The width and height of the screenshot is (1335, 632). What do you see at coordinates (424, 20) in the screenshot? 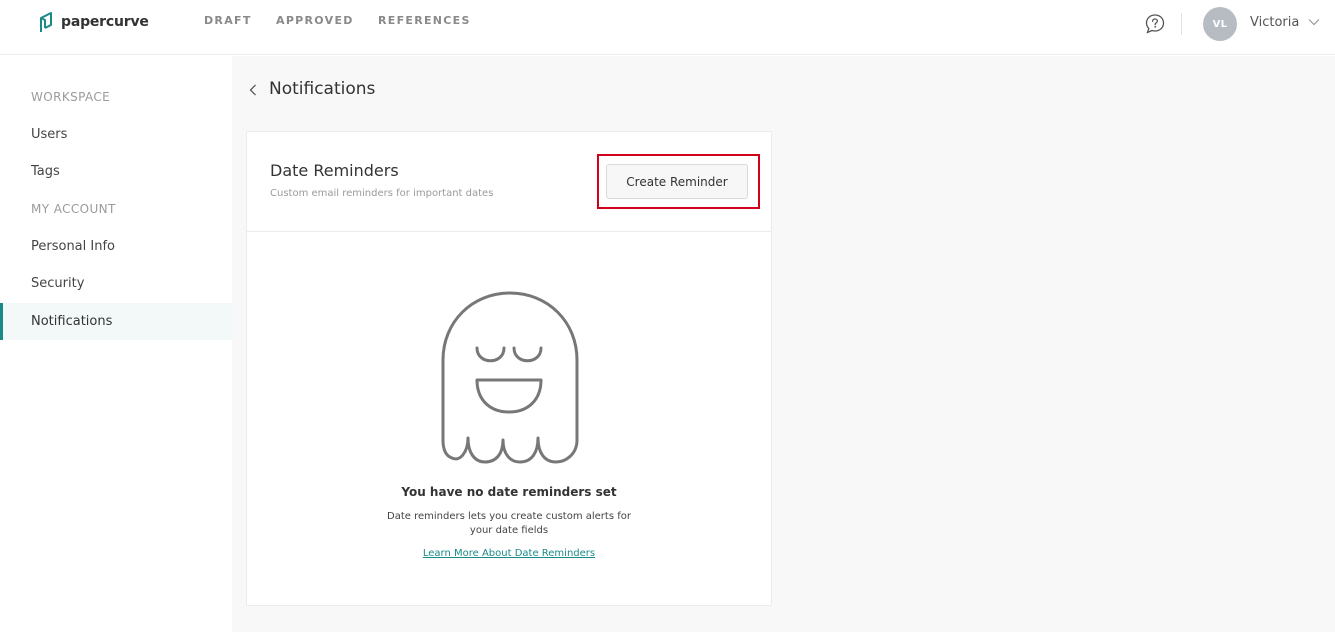
I see `nav-references: REFERENCES` at bounding box center [424, 20].